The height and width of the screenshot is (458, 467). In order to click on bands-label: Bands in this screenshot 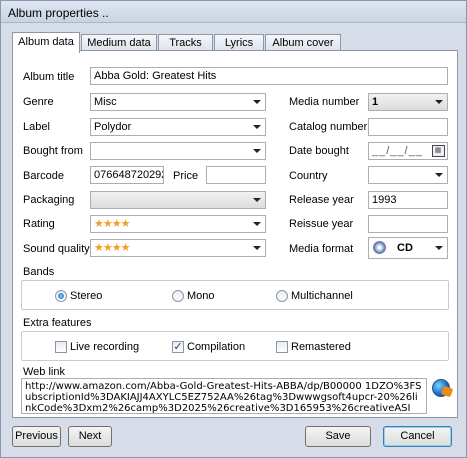, I will do `click(39, 272)`.